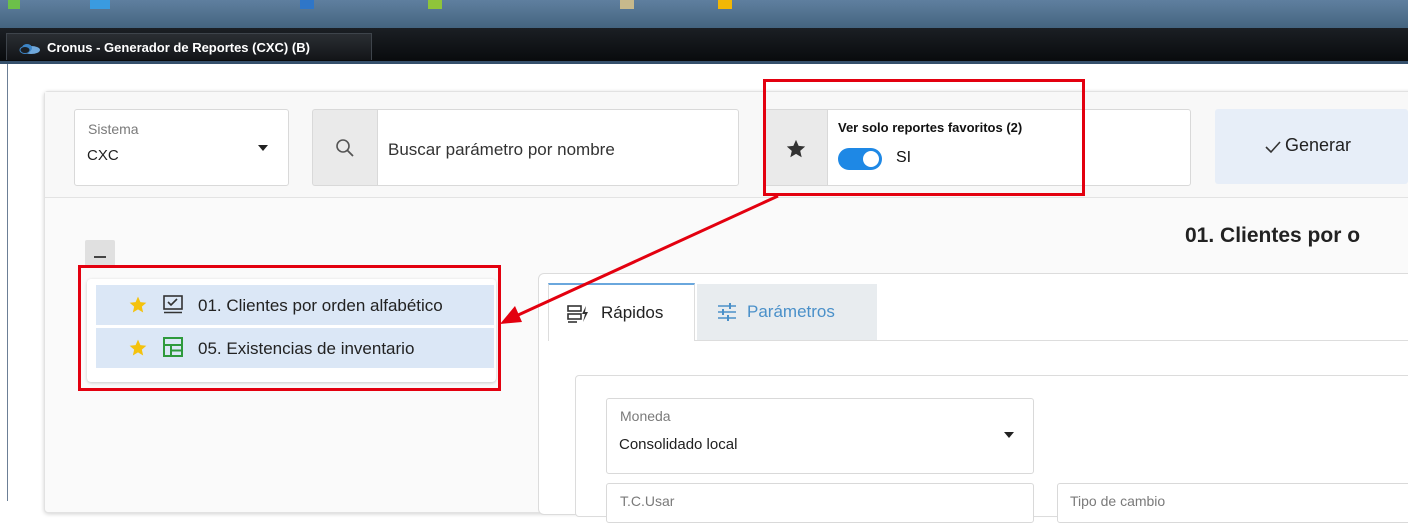 This screenshot has width=1408, height=523. Describe the element at coordinates (639, 259) in the screenshot. I see `annotation-arrow` at that location.